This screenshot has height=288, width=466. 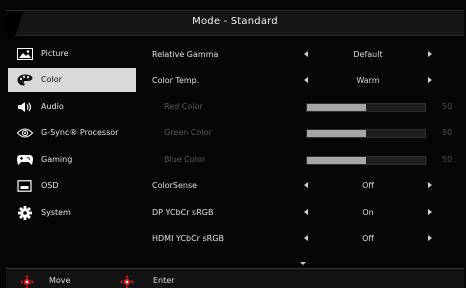 I want to click on gamepad-icon, so click(x=25, y=160).